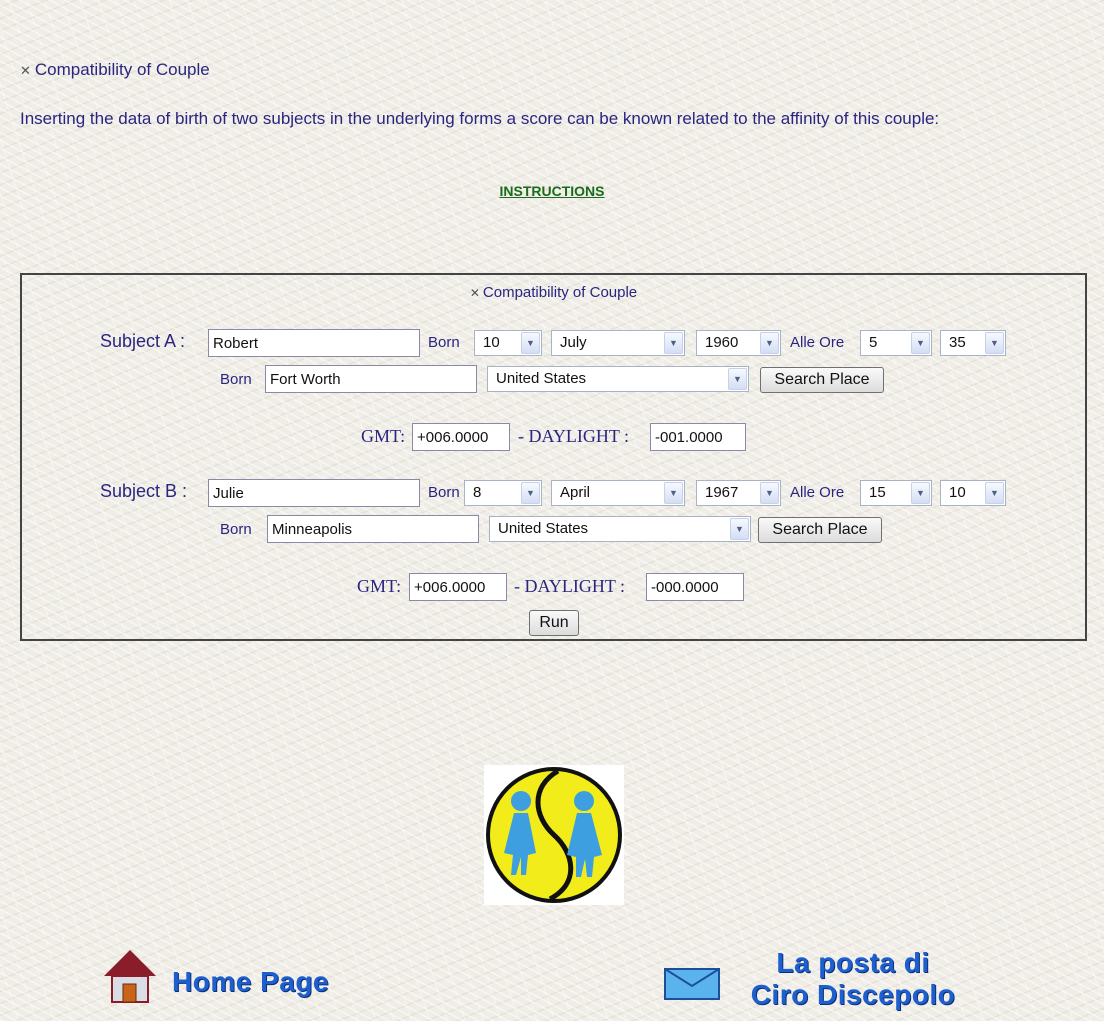 This screenshot has height=1021, width=1104. What do you see at coordinates (461, 437) in the screenshot?
I see `subject-a-gmt-input` at bounding box center [461, 437].